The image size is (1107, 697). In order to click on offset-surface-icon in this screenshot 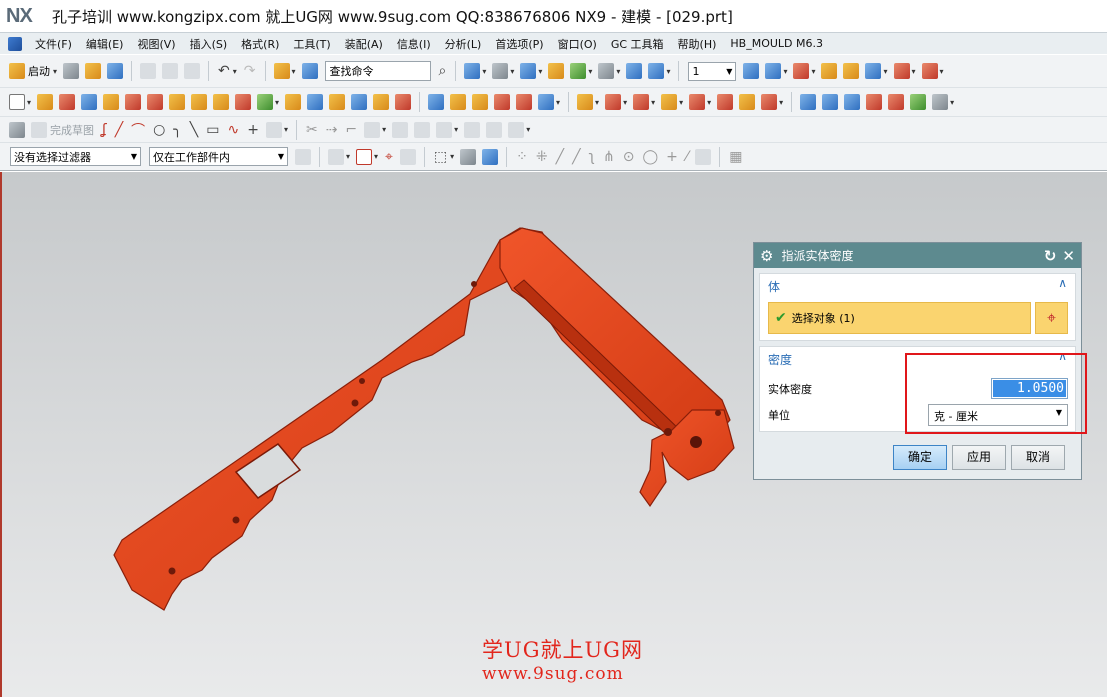, I will do `click(940, 102)`.